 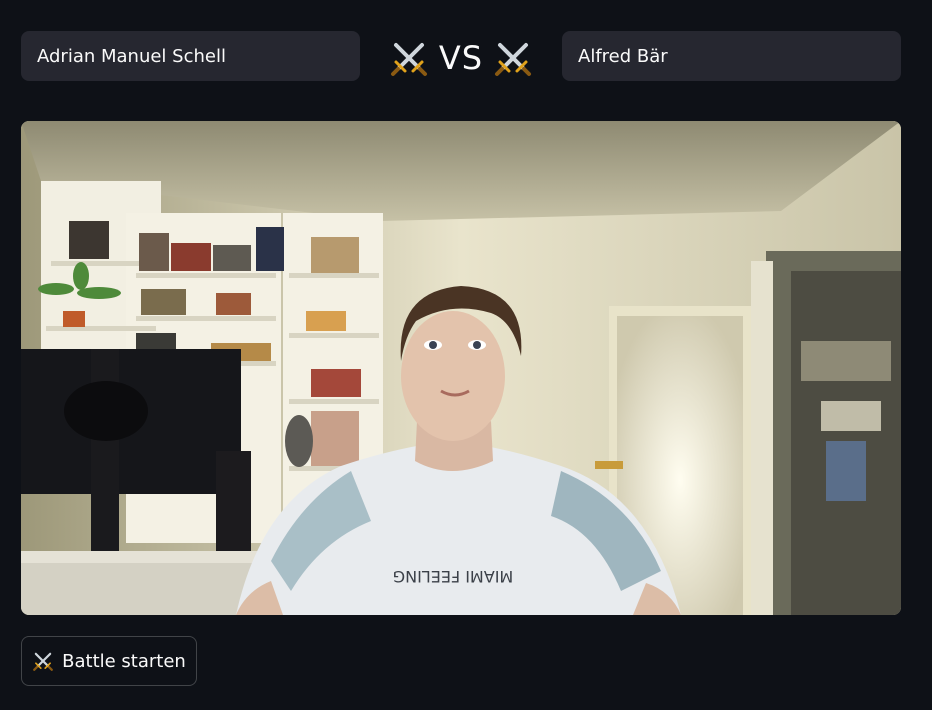 What do you see at coordinates (731, 56) in the screenshot?
I see `player2-name-input` at bounding box center [731, 56].